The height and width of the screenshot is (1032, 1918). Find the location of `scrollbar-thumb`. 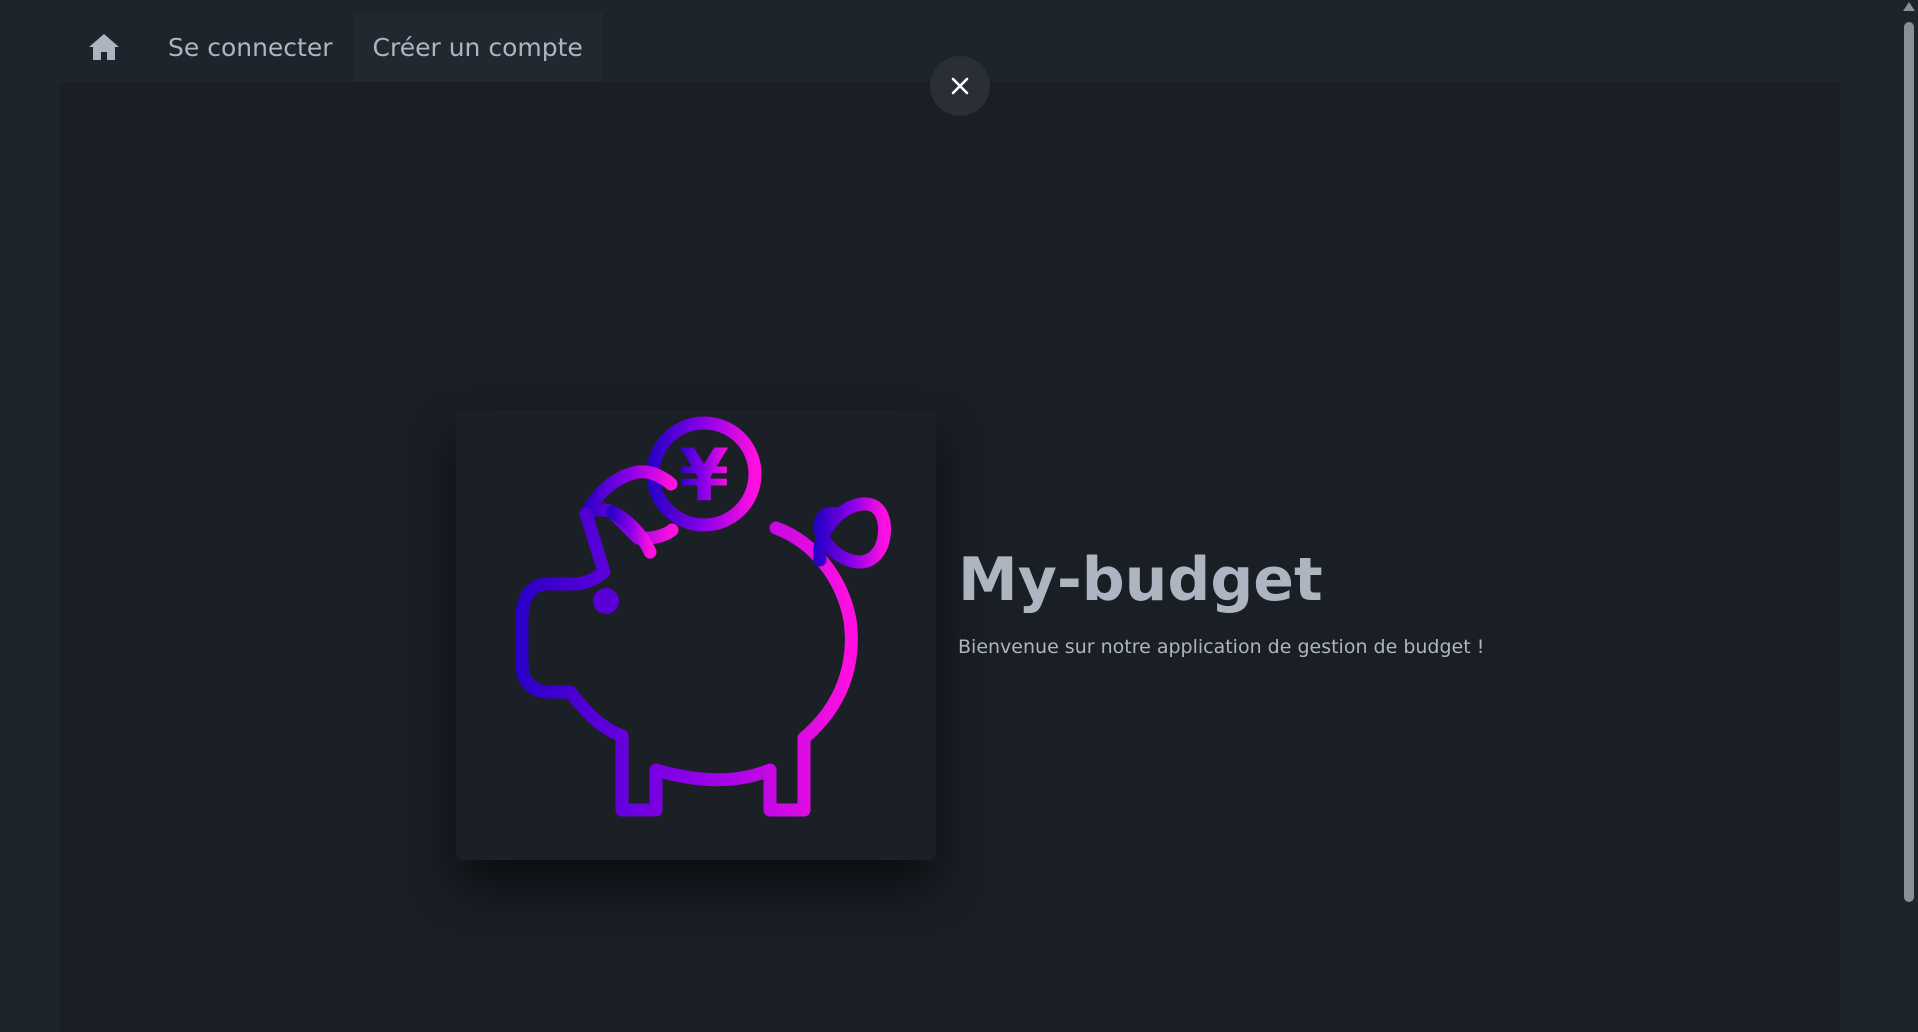

scrollbar-thumb is located at coordinates (1909, 462).